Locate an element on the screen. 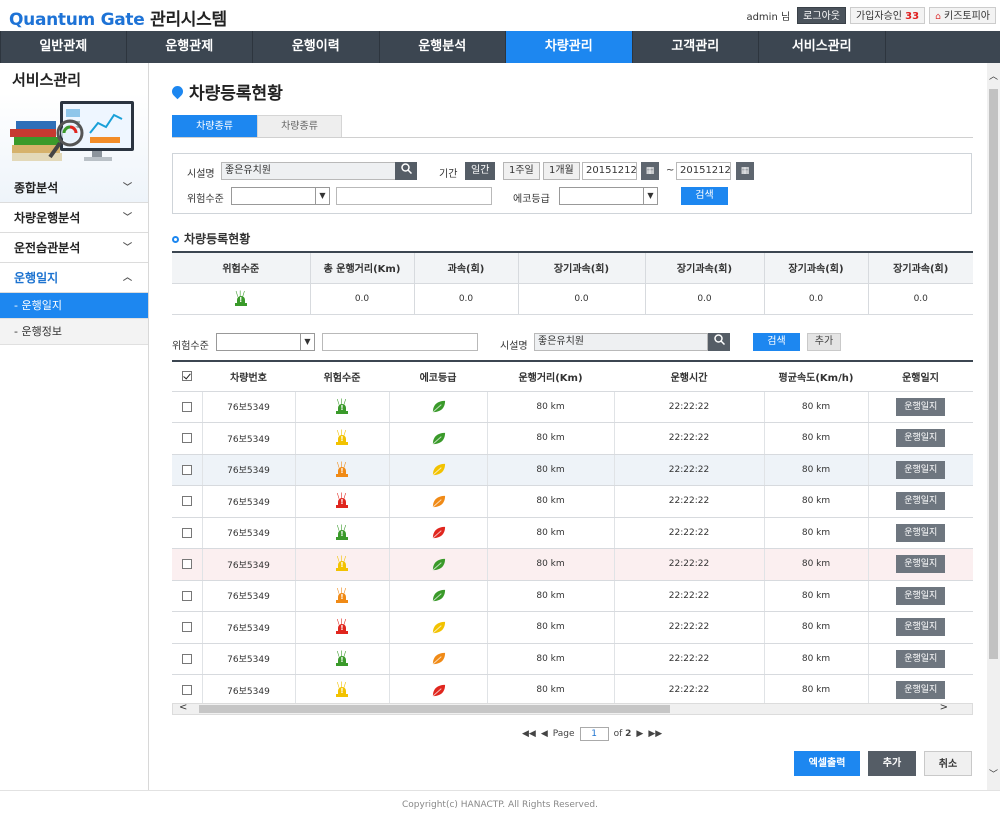 The width and height of the screenshot is (1000, 819). signup-approval-button: 가입자승인 33 is located at coordinates (887, 15).